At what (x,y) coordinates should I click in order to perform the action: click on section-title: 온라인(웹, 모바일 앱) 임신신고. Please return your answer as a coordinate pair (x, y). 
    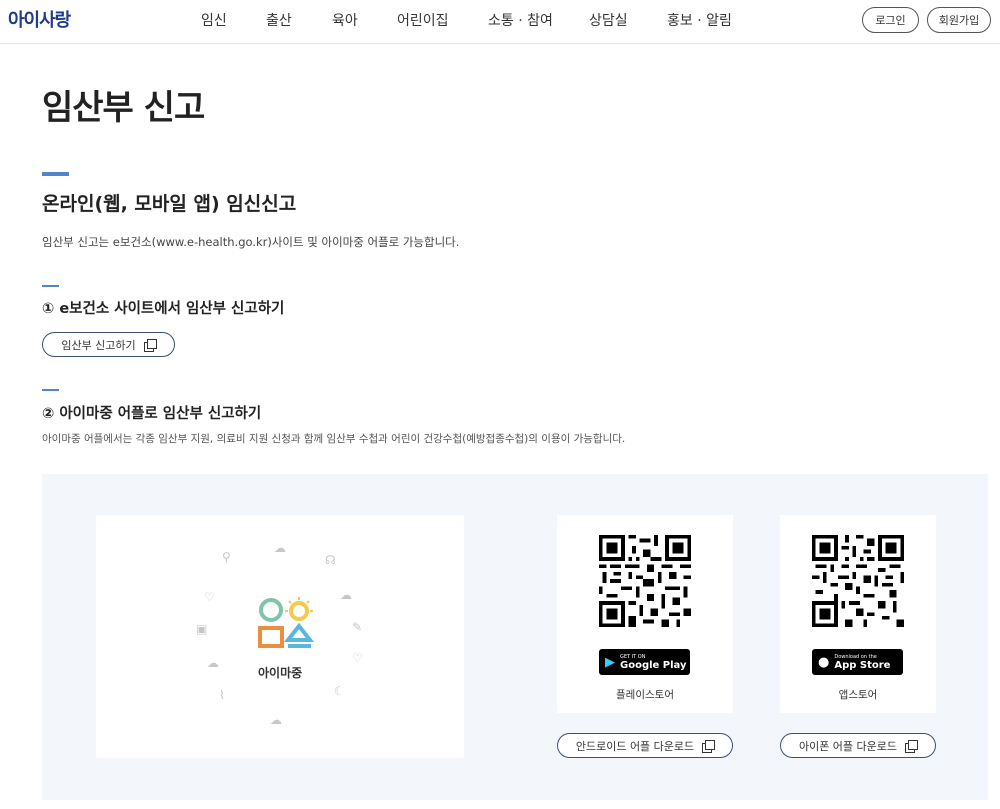
    Looking at the image, I should click on (169, 204).